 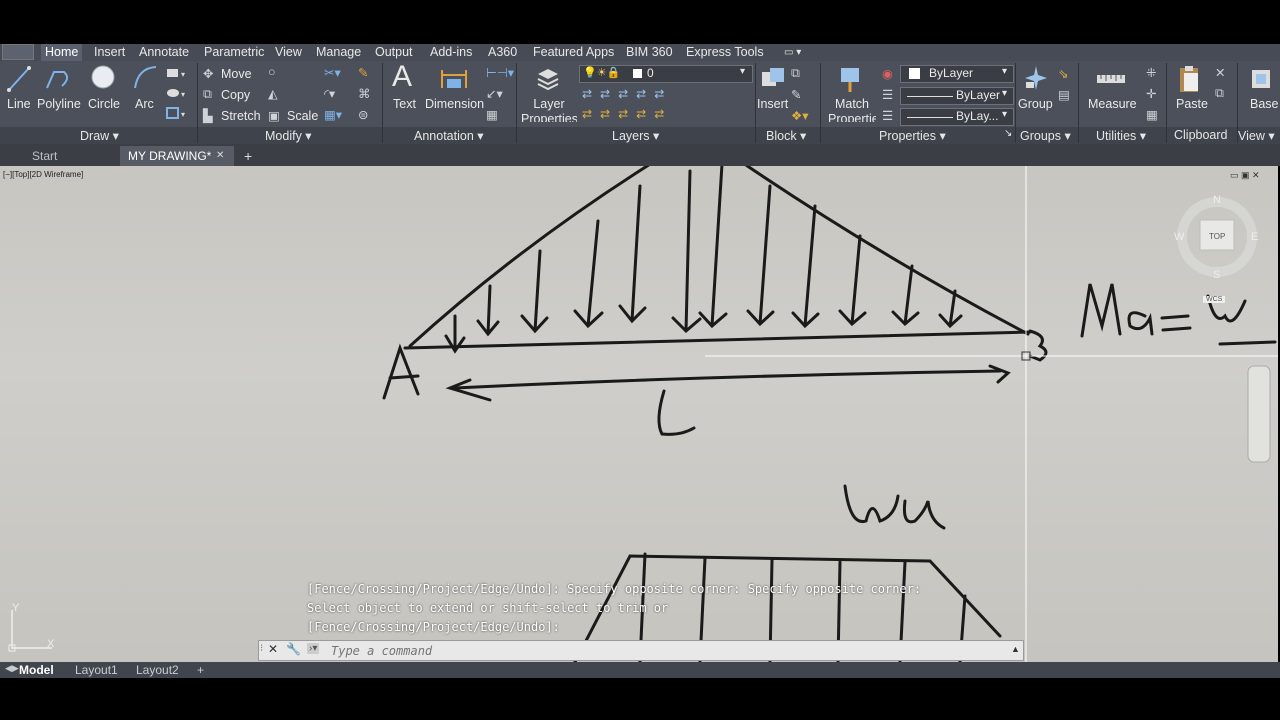 What do you see at coordinates (1064, 94) in the screenshot?
I see `group-edit-icon: ▤` at bounding box center [1064, 94].